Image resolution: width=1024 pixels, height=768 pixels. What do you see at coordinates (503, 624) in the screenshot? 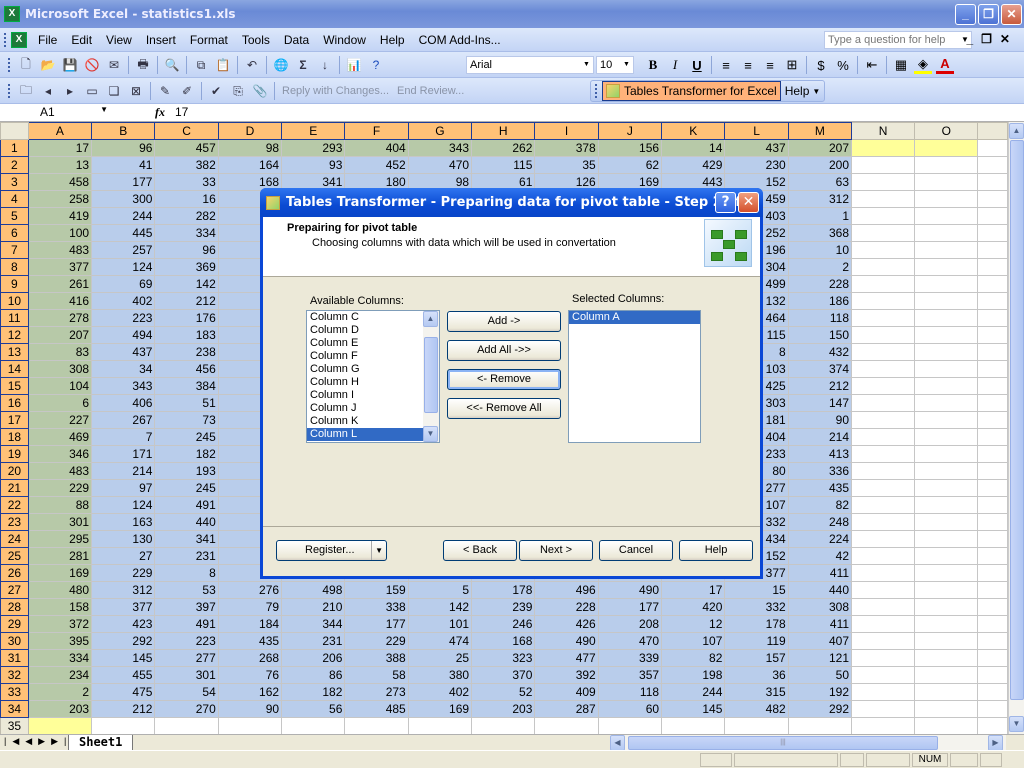
I see `cell-H29: 246` at bounding box center [503, 624].